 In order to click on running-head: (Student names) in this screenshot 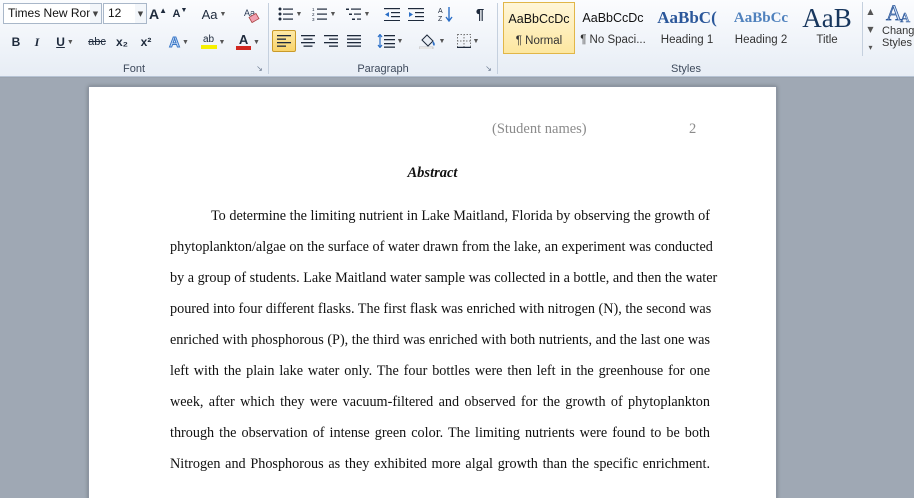, I will do `click(539, 129)`.